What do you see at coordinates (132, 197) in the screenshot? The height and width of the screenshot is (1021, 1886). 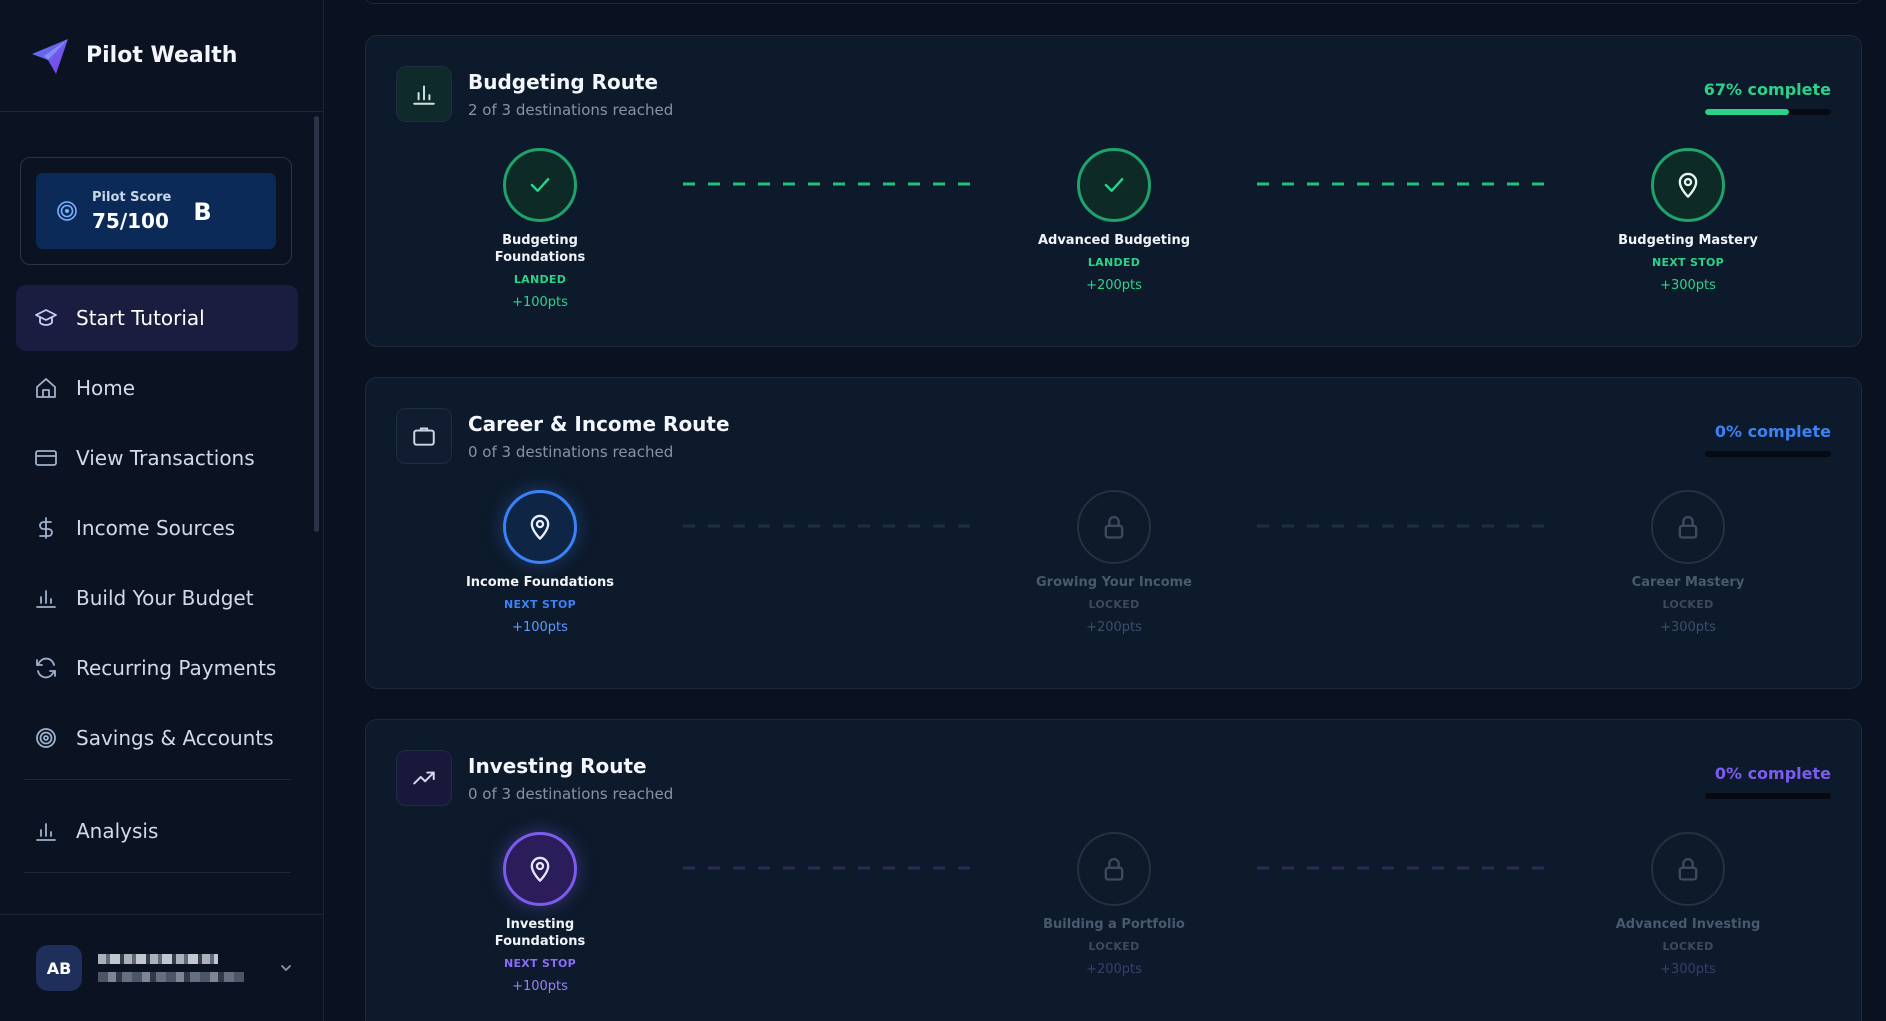 I see `pilot-score-label: Pilot Score` at bounding box center [132, 197].